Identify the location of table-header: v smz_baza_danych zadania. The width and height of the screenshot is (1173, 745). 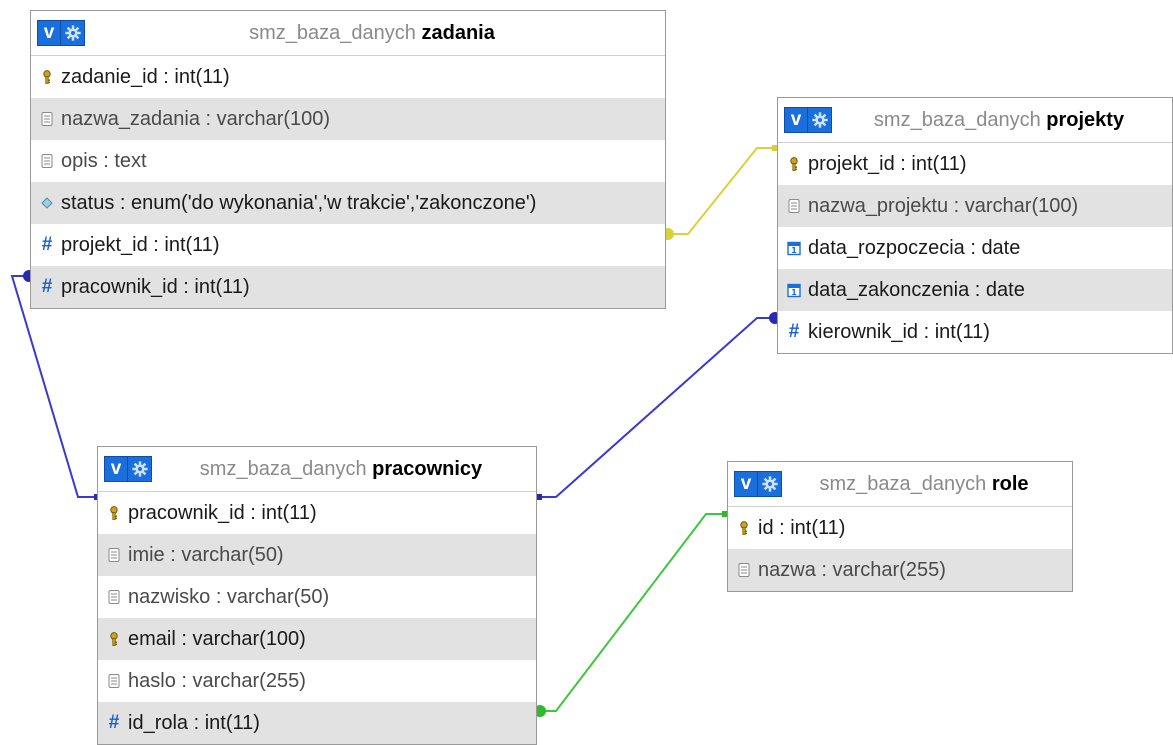
(348, 33).